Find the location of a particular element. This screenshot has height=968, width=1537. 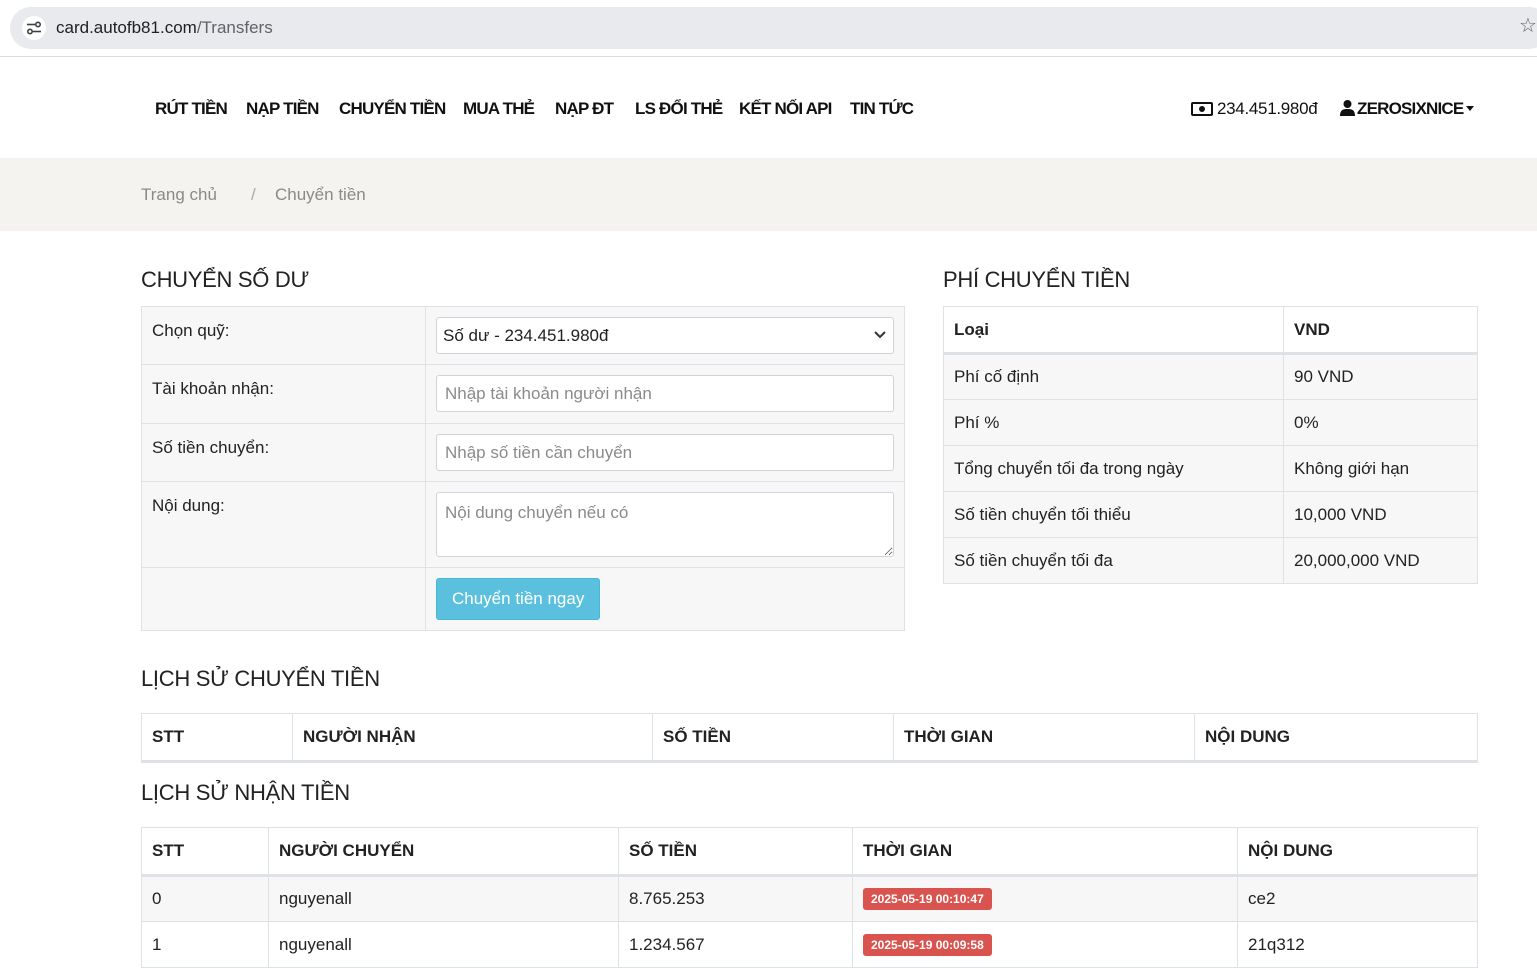

nav-ls-doi-the: LS ĐỔI THẺ is located at coordinates (679, 109).